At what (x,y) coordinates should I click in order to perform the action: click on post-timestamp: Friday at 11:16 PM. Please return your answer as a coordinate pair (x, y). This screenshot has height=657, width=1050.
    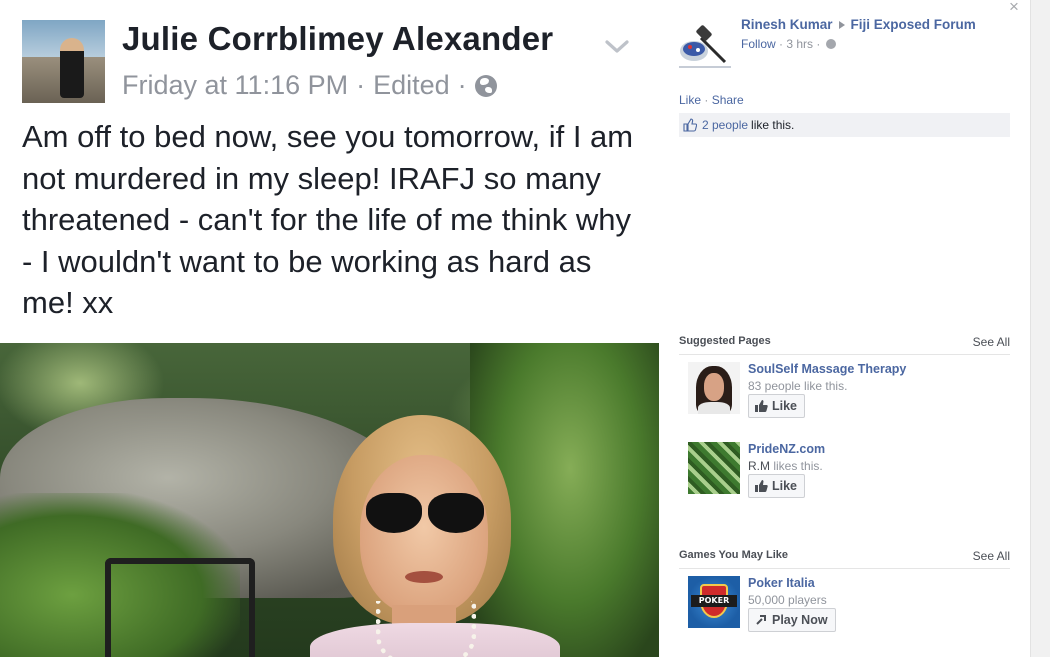
    Looking at the image, I should click on (235, 85).